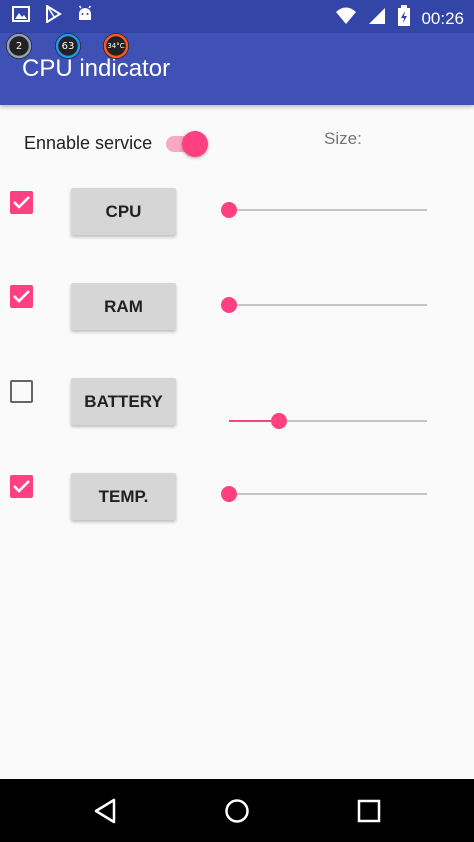  I want to click on battery-button: BATTERY, so click(123, 401).